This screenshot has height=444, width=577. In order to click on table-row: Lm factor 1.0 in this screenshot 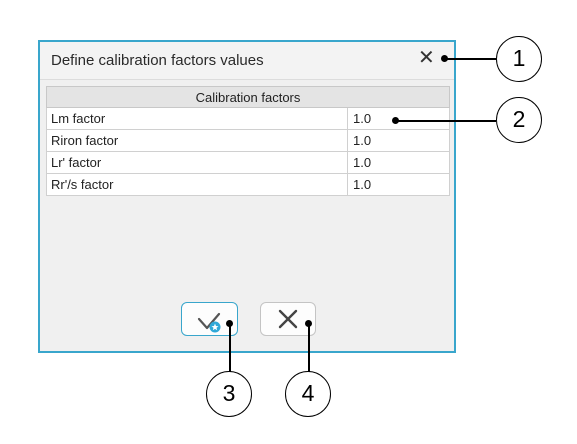, I will do `click(248, 118)`.